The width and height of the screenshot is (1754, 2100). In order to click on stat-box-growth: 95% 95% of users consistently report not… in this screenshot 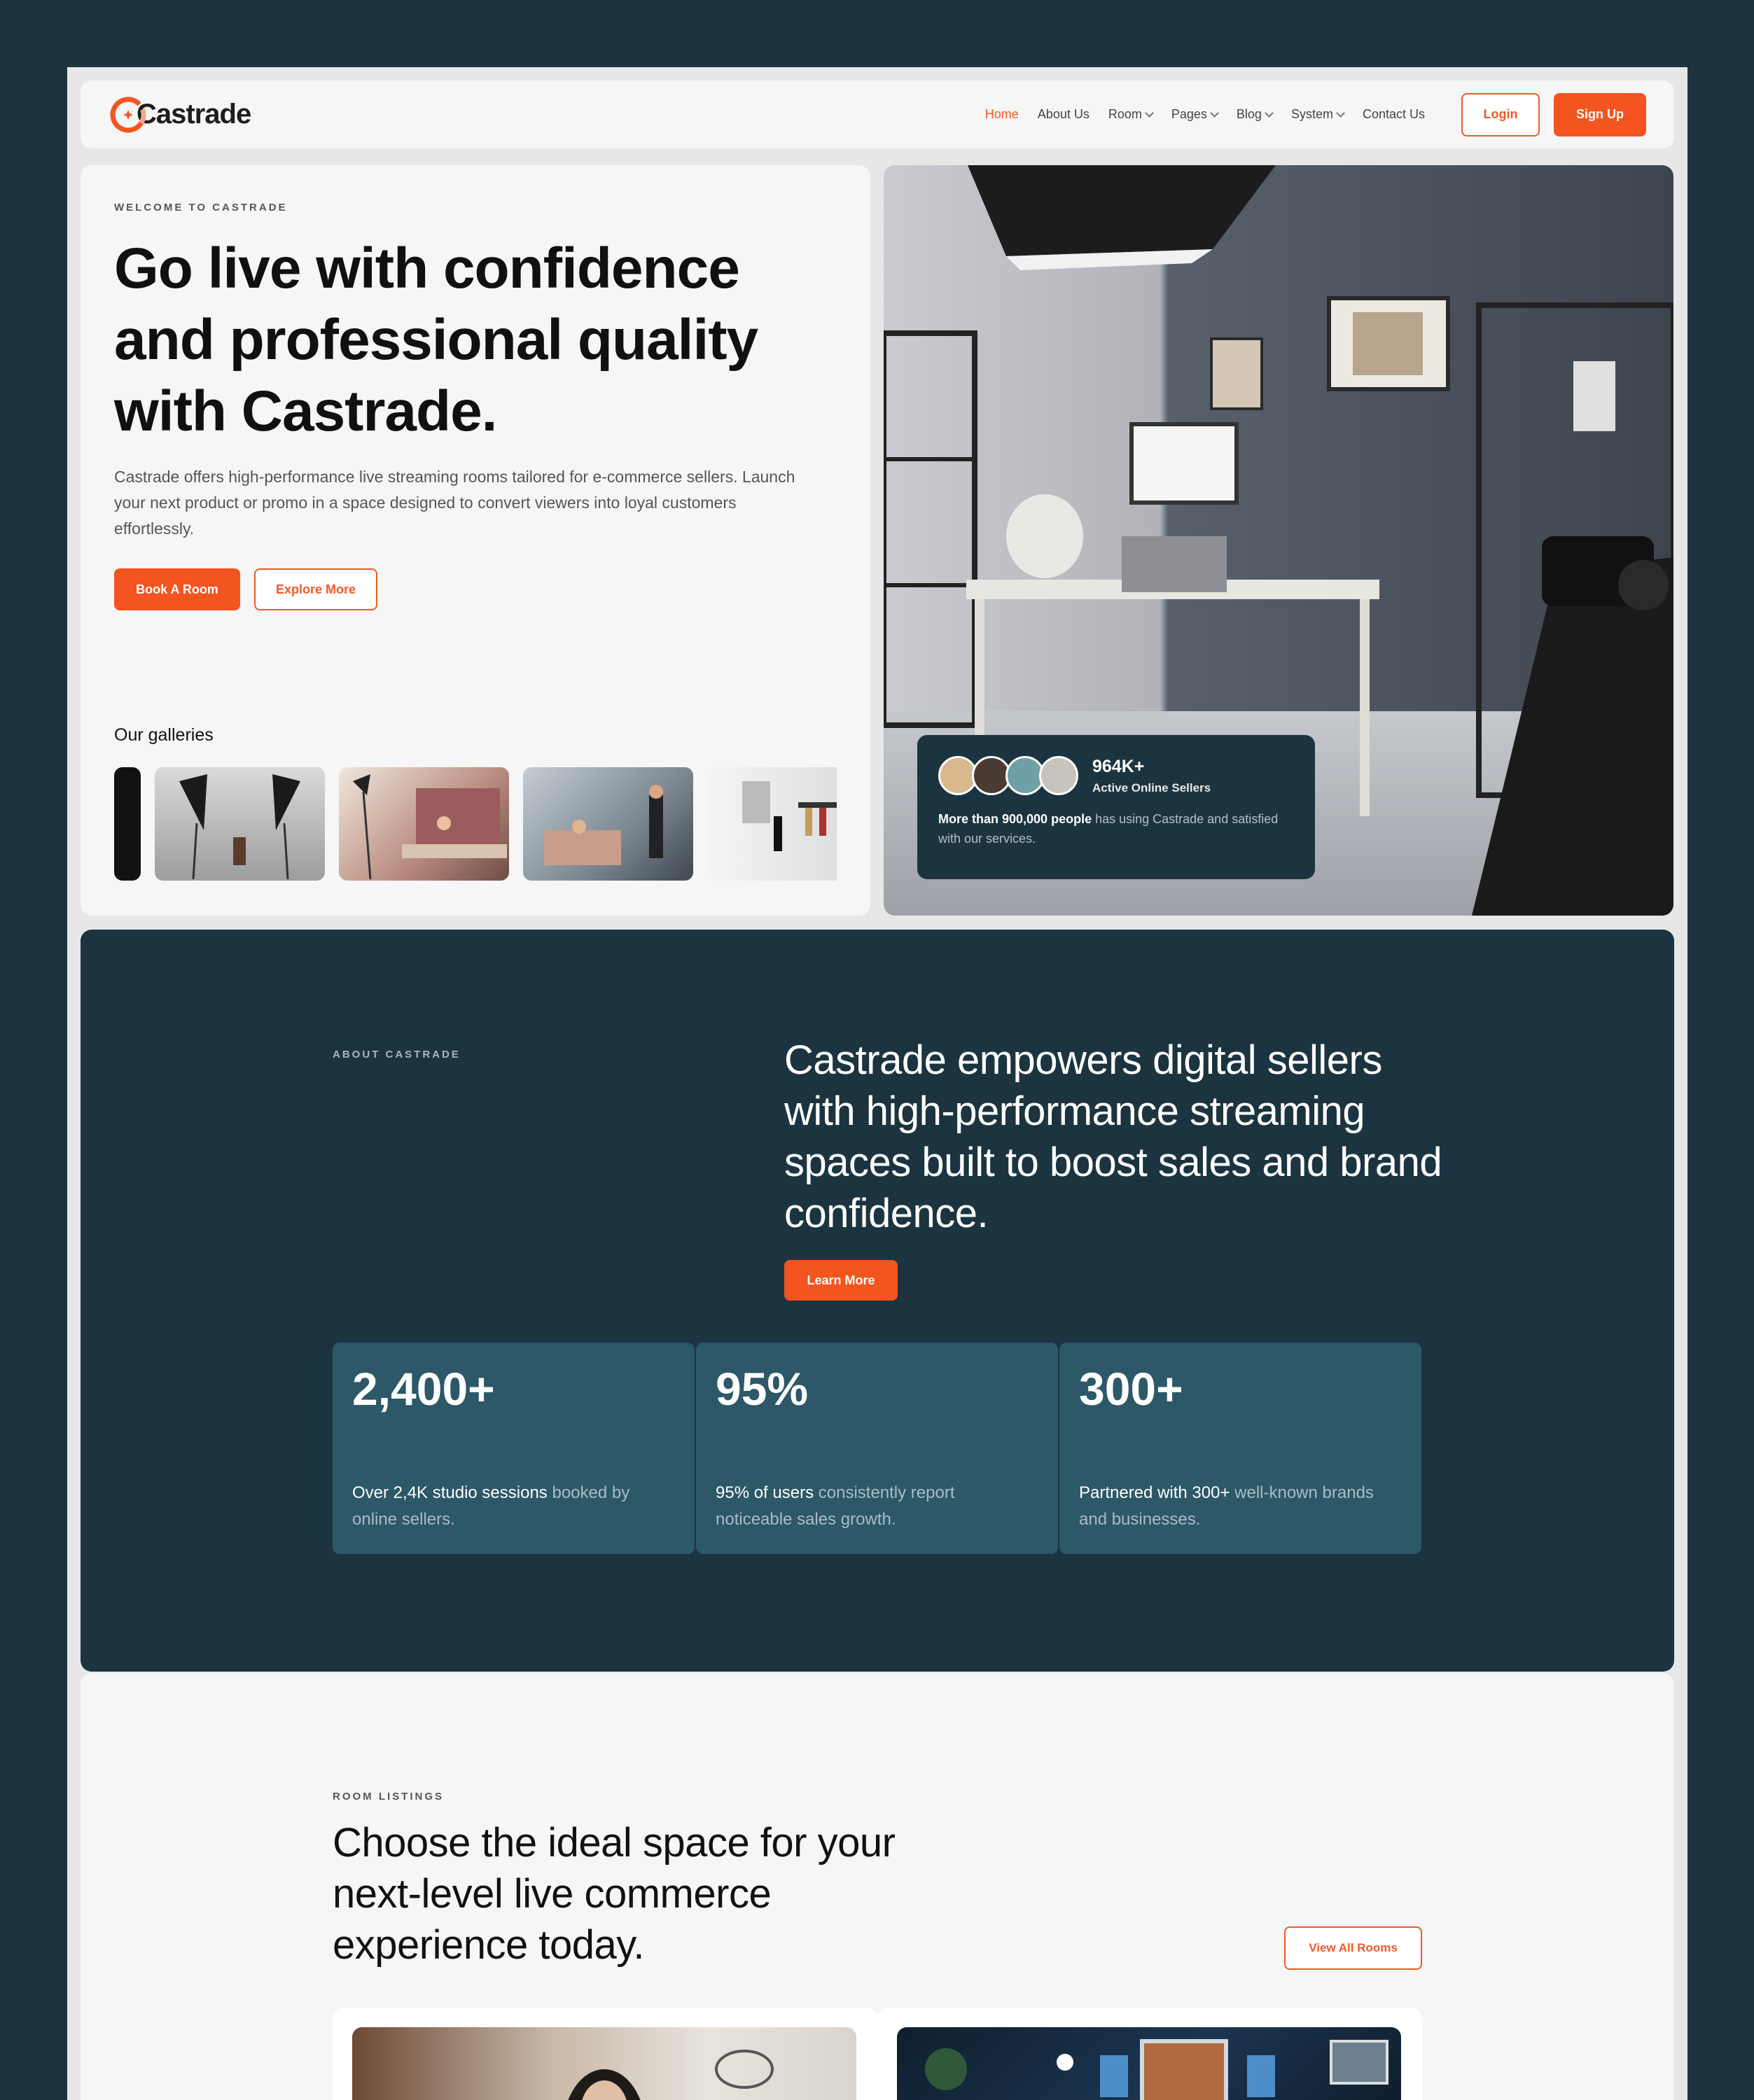, I will do `click(877, 1448)`.